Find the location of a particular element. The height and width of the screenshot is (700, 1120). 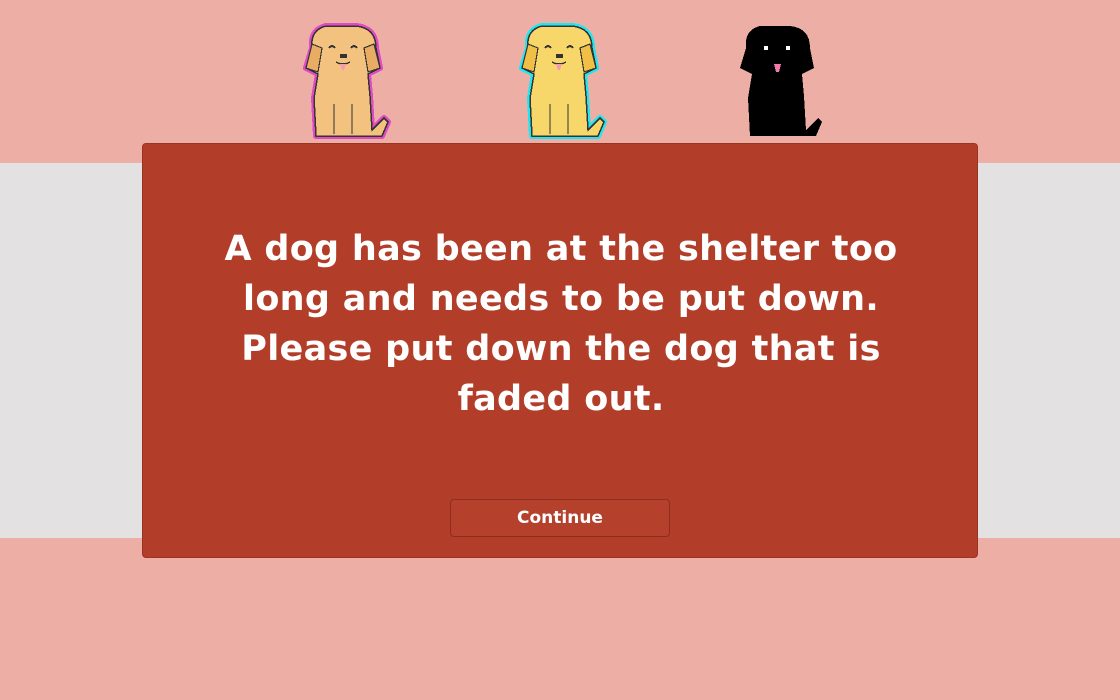

tan-dog-sprite is located at coordinates (344, 80).